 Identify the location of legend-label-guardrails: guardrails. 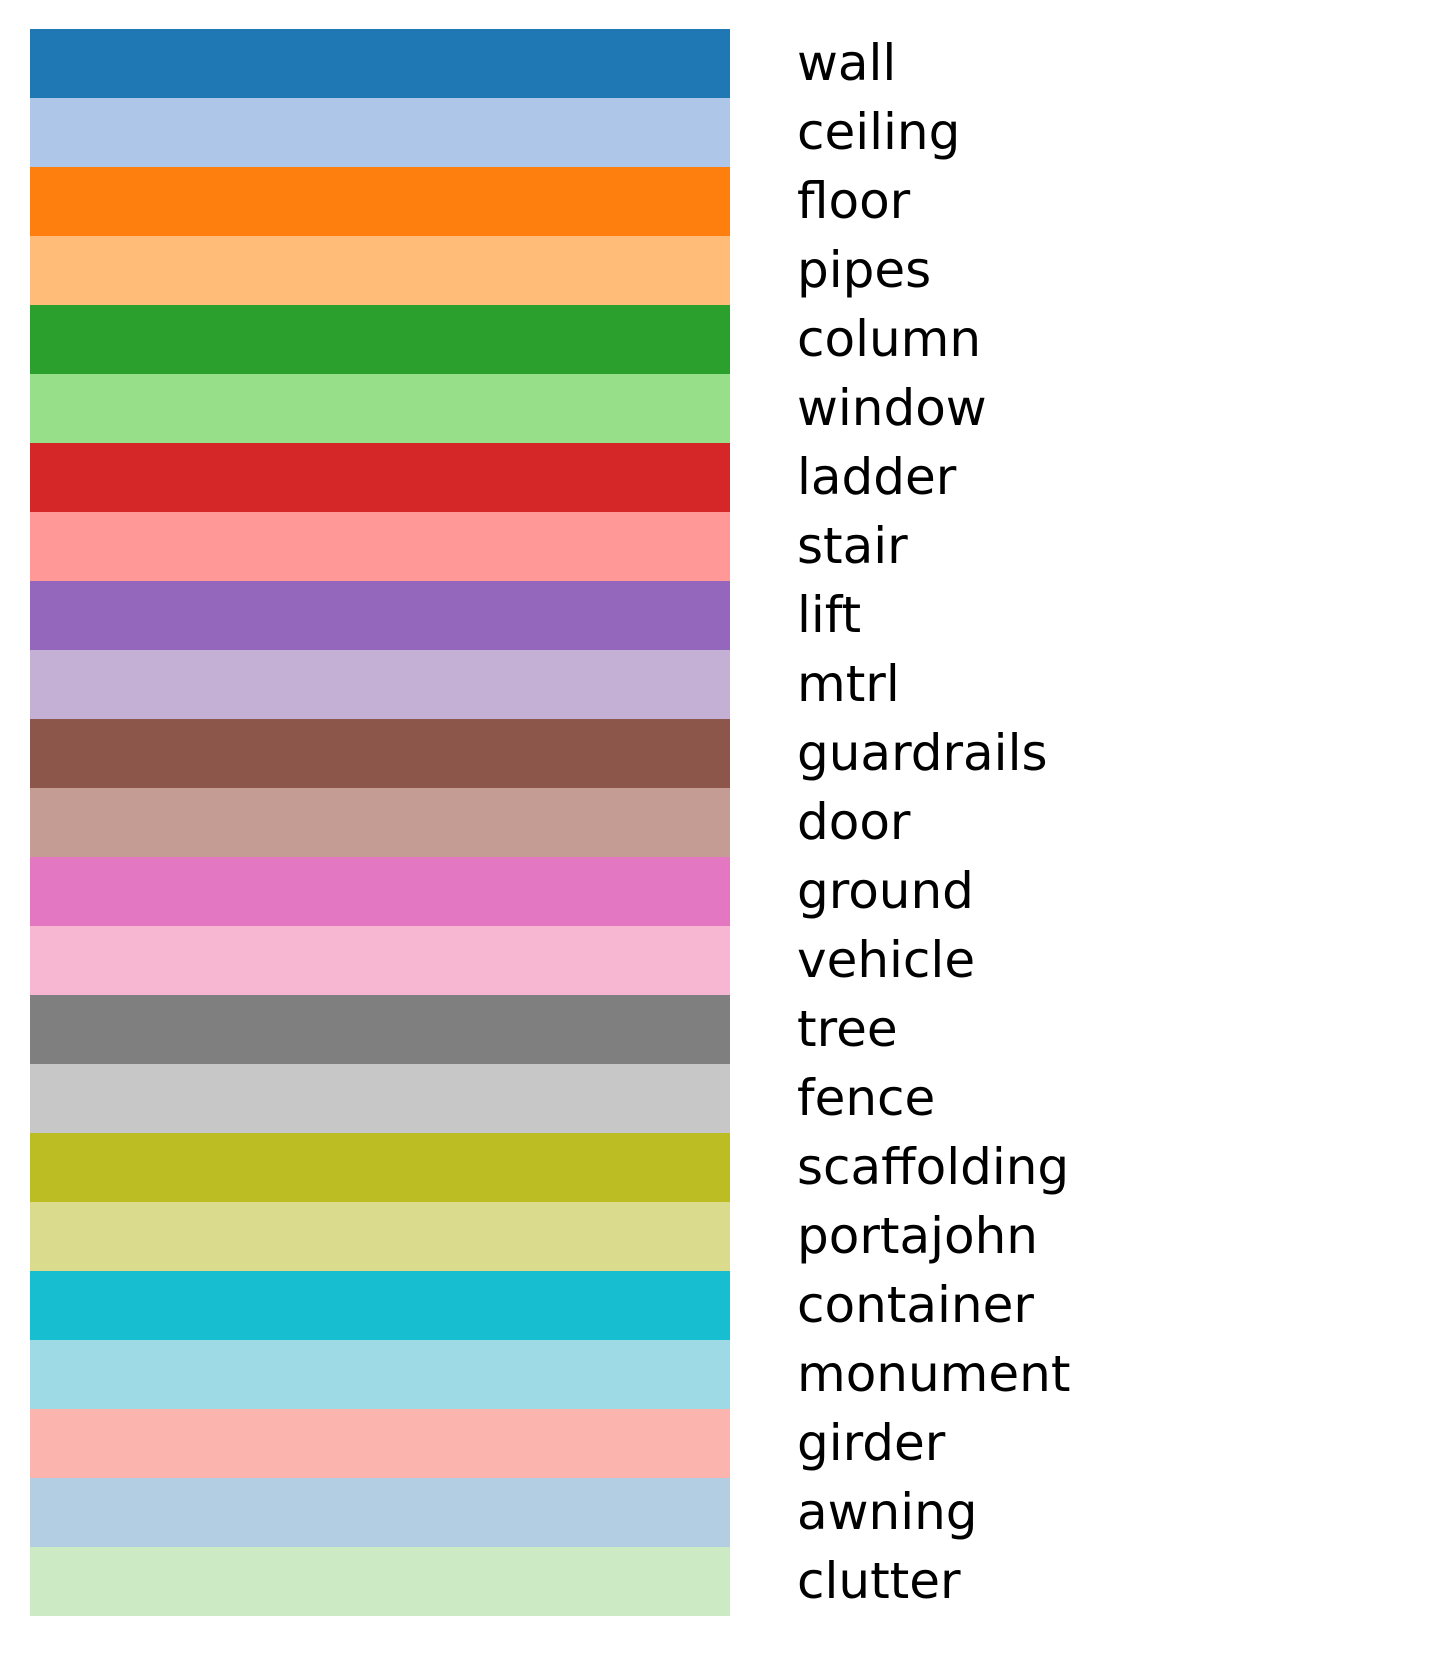
(922, 753).